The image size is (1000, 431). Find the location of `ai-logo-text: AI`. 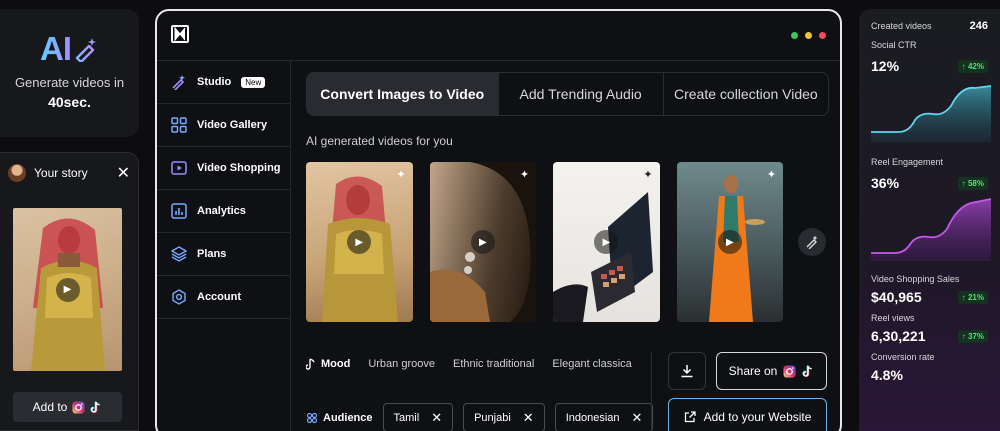

ai-logo-text: AI is located at coordinates (56, 48).